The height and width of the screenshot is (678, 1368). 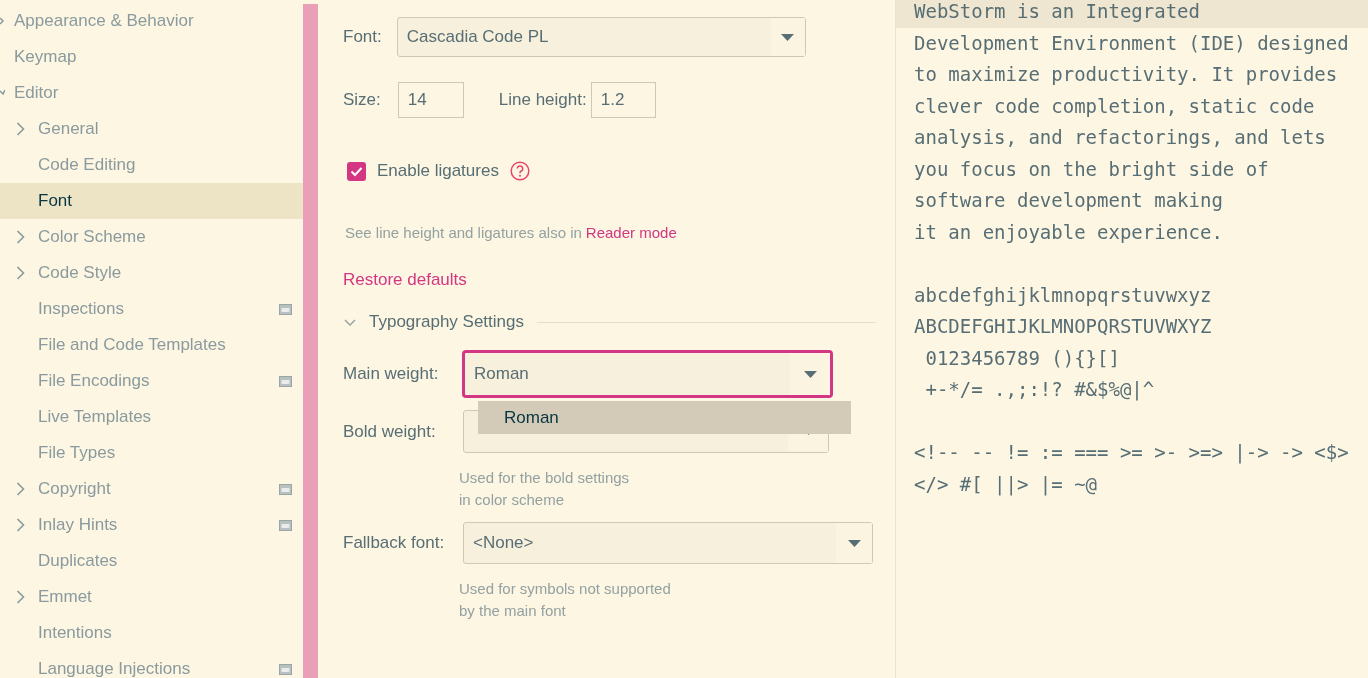 I want to click on preview-text: abcdefghijklmnopqrstuvwxyz, so click(x=1063, y=294).